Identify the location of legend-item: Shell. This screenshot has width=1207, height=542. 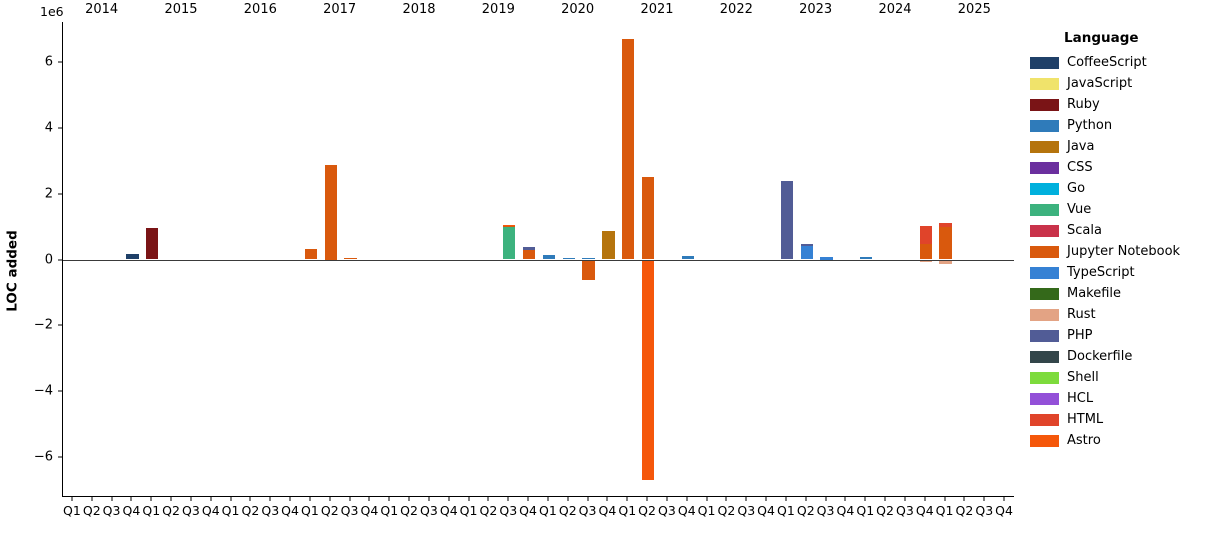
(1117, 377).